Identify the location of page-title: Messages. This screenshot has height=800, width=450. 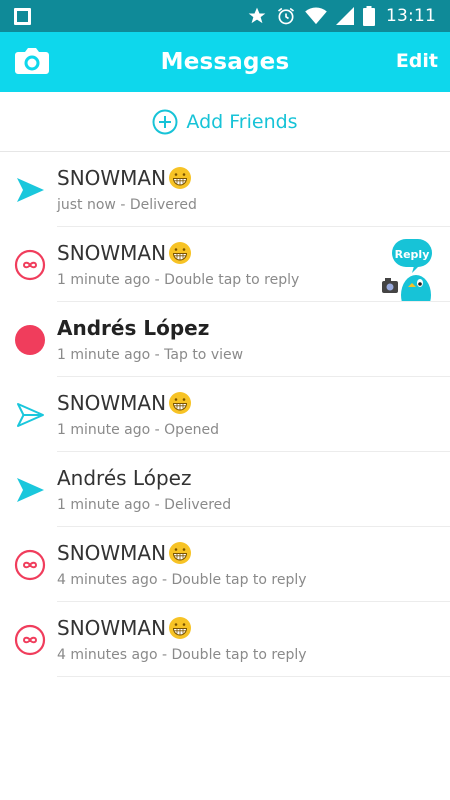
(225, 62).